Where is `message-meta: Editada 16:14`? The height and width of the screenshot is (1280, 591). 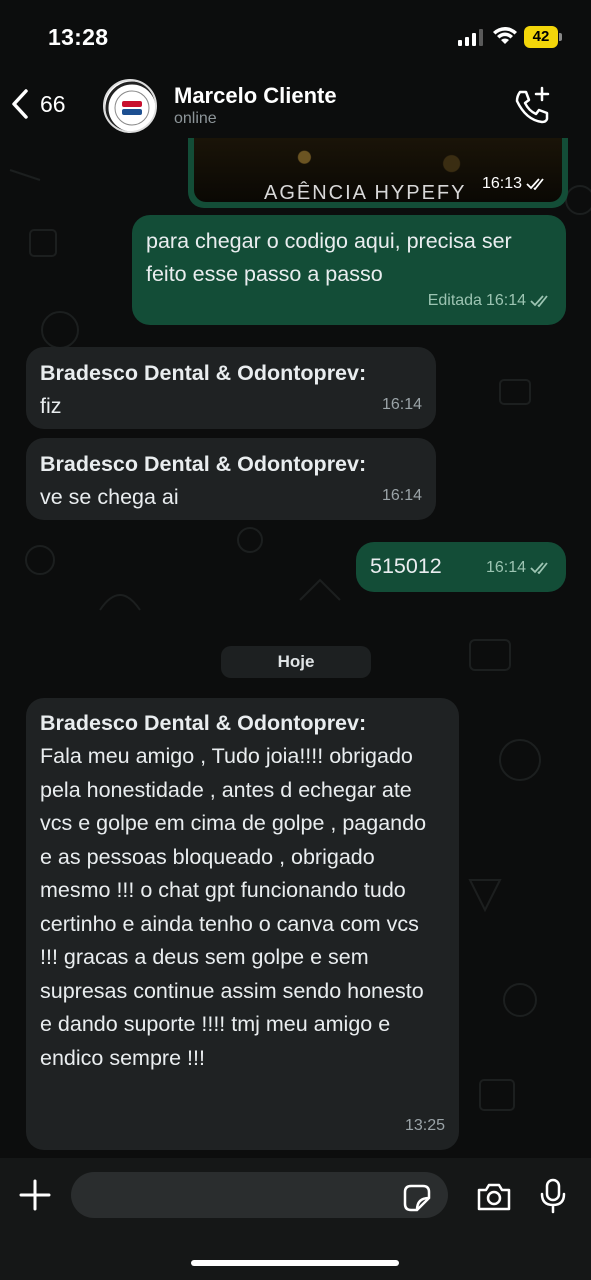 message-meta: Editada 16:14 is located at coordinates (490, 300).